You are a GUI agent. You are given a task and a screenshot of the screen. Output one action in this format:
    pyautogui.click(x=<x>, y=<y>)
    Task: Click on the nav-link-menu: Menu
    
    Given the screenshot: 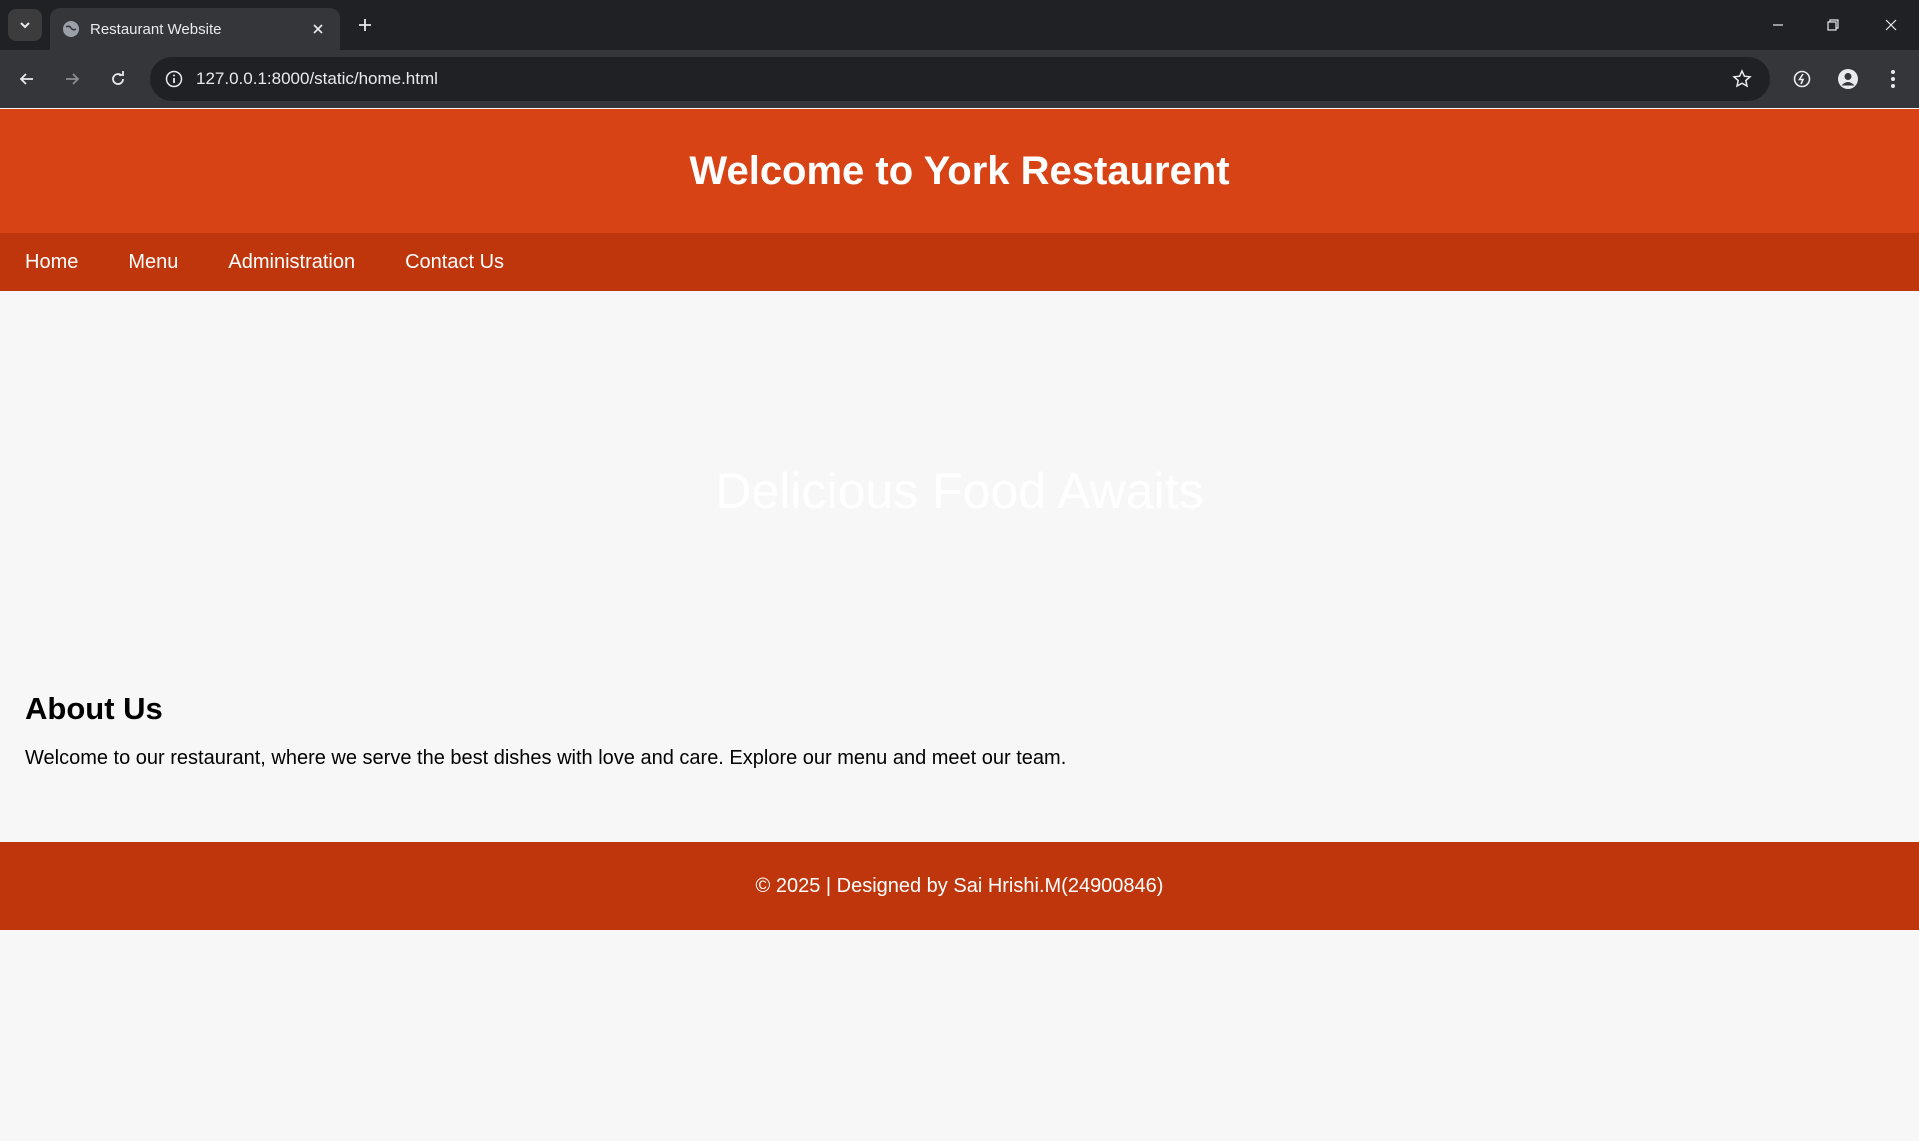 What is the action you would take?
    pyautogui.click(x=153, y=262)
    